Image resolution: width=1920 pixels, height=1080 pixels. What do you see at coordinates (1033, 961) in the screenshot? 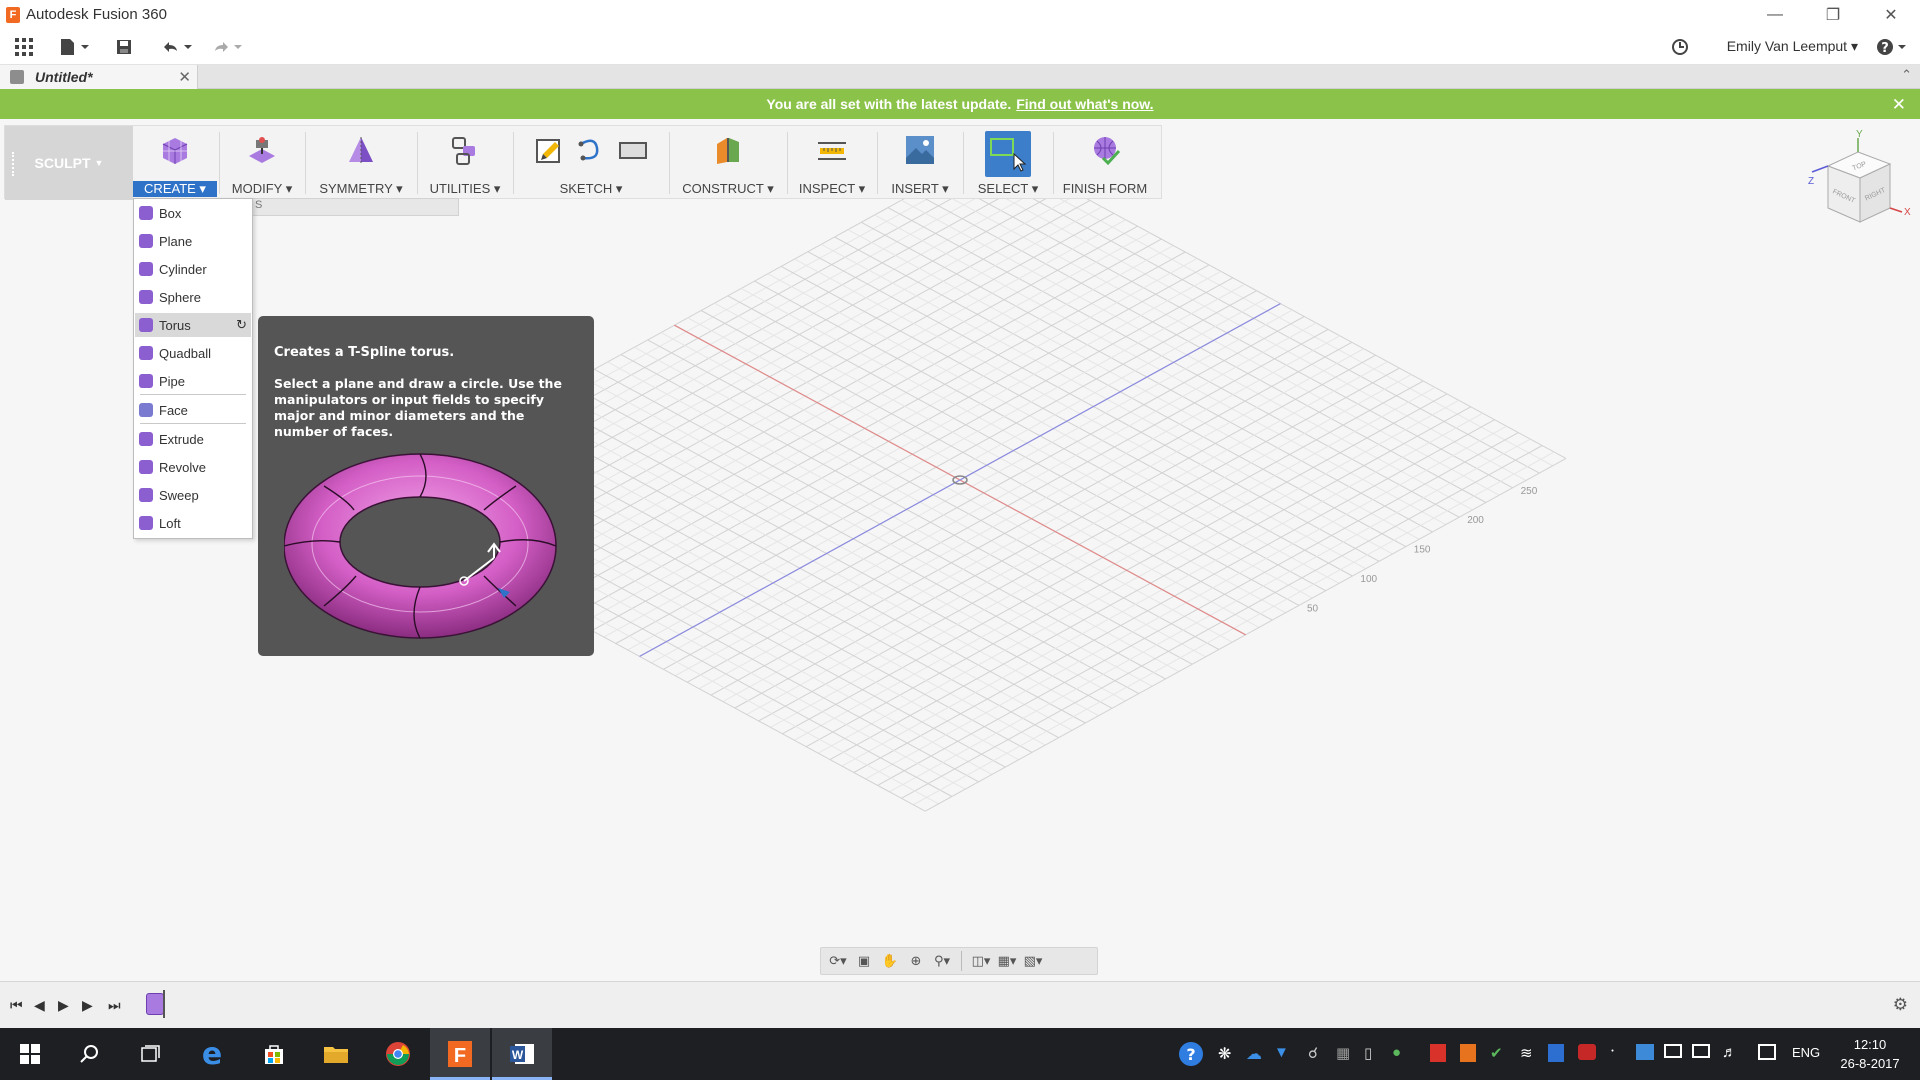
I see `viewports-icon: ▧▾` at bounding box center [1033, 961].